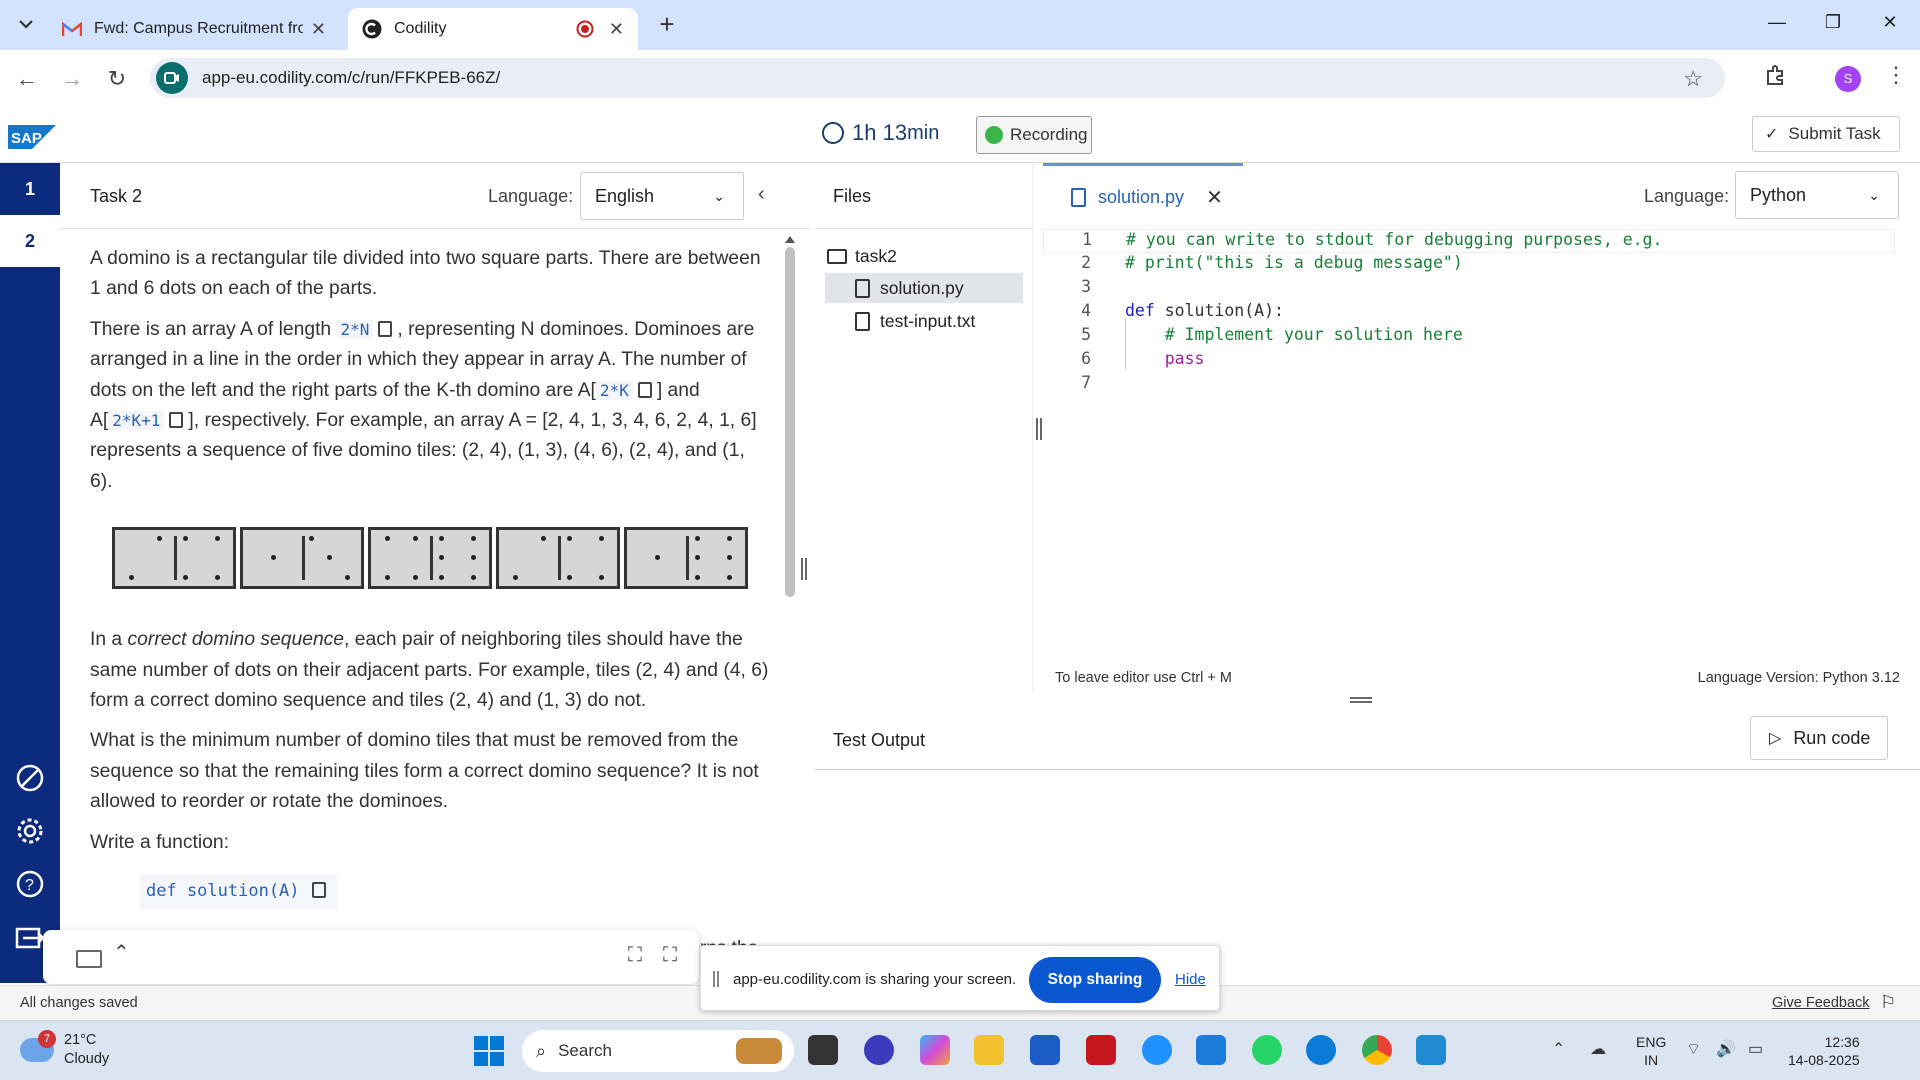 This screenshot has height=1080, width=1920. I want to click on task-scrollbar, so click(790, 420).